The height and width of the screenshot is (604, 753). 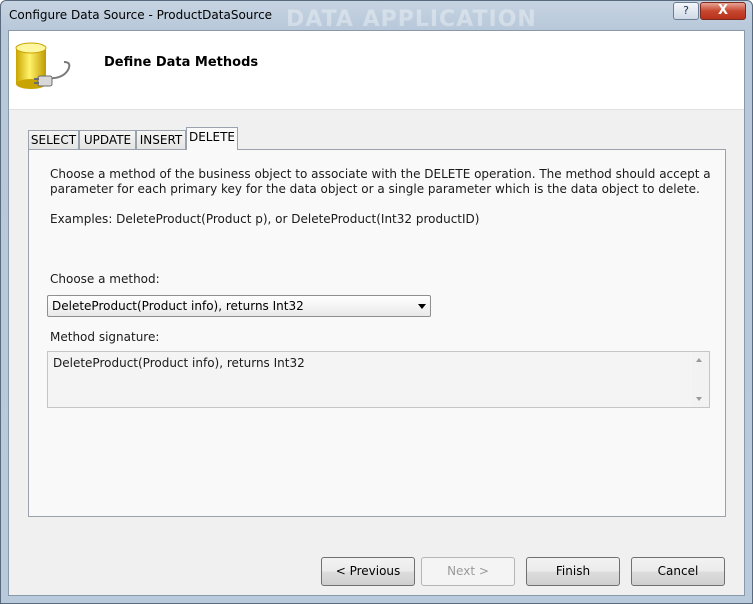 I want to click on help-button: ?, so click(x=686, y=11).